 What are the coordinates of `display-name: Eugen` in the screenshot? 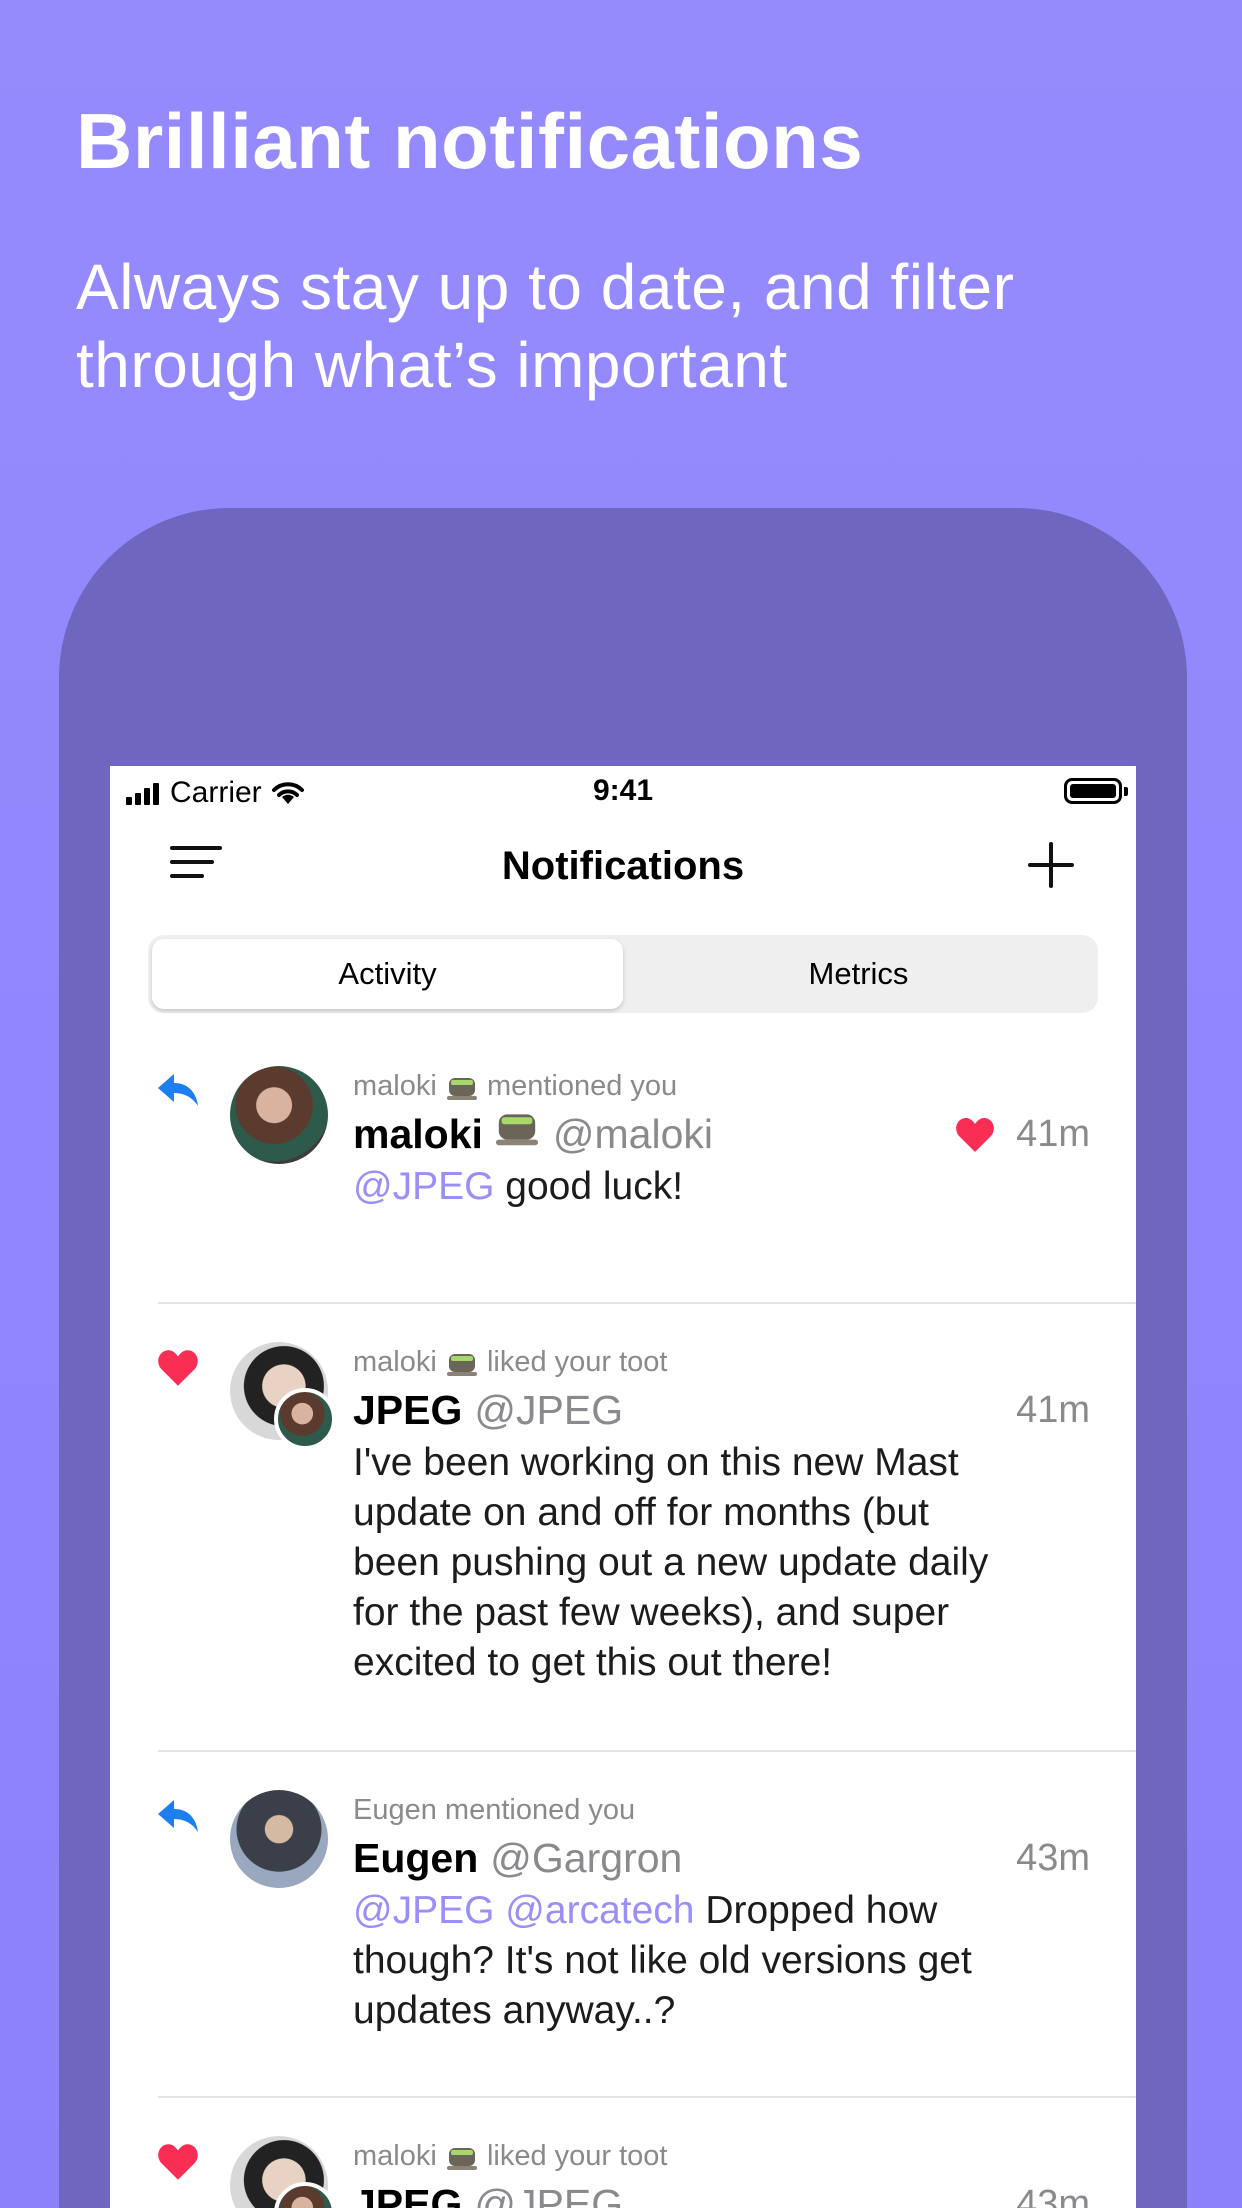 It's located at (416, 1858).